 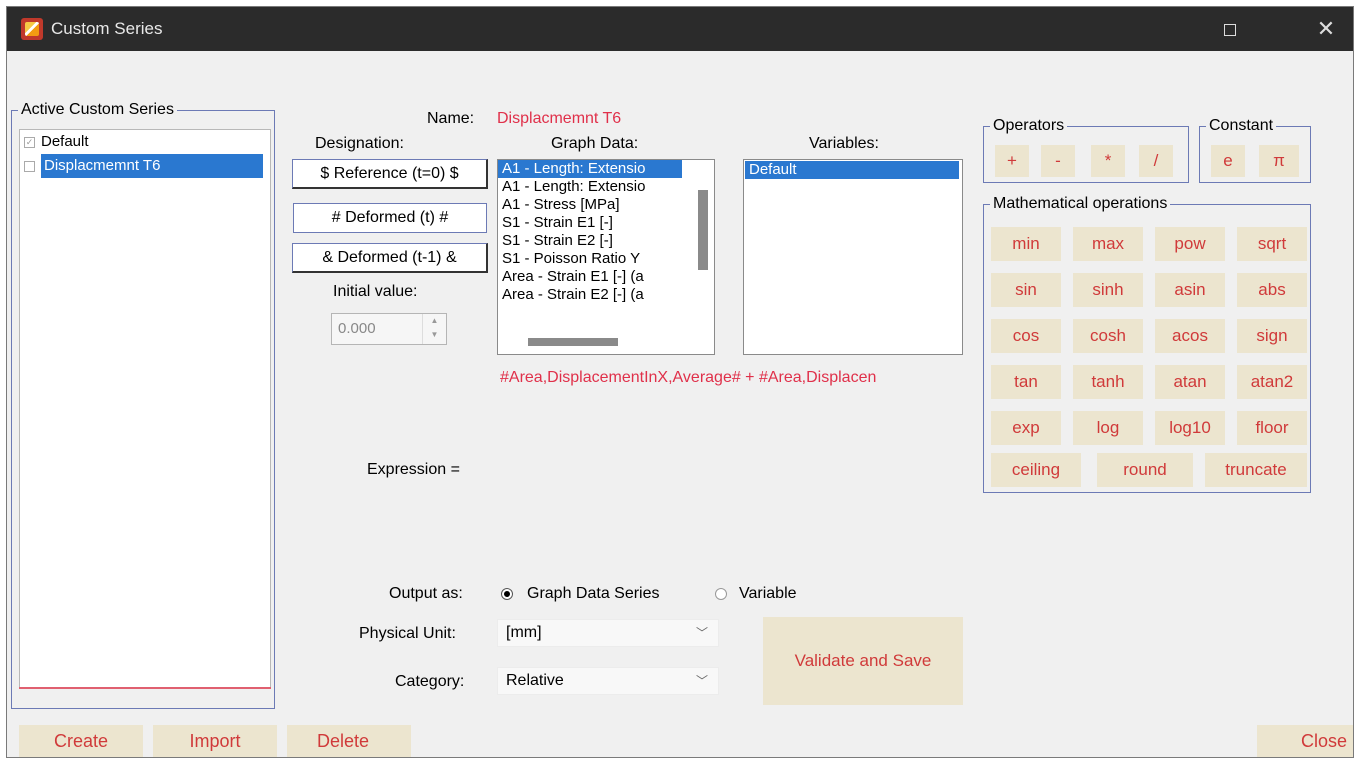 What do you see at coordinates (215, 741) in the screenshot?
I see `import-button: Import` at bounding box center [215, 741].